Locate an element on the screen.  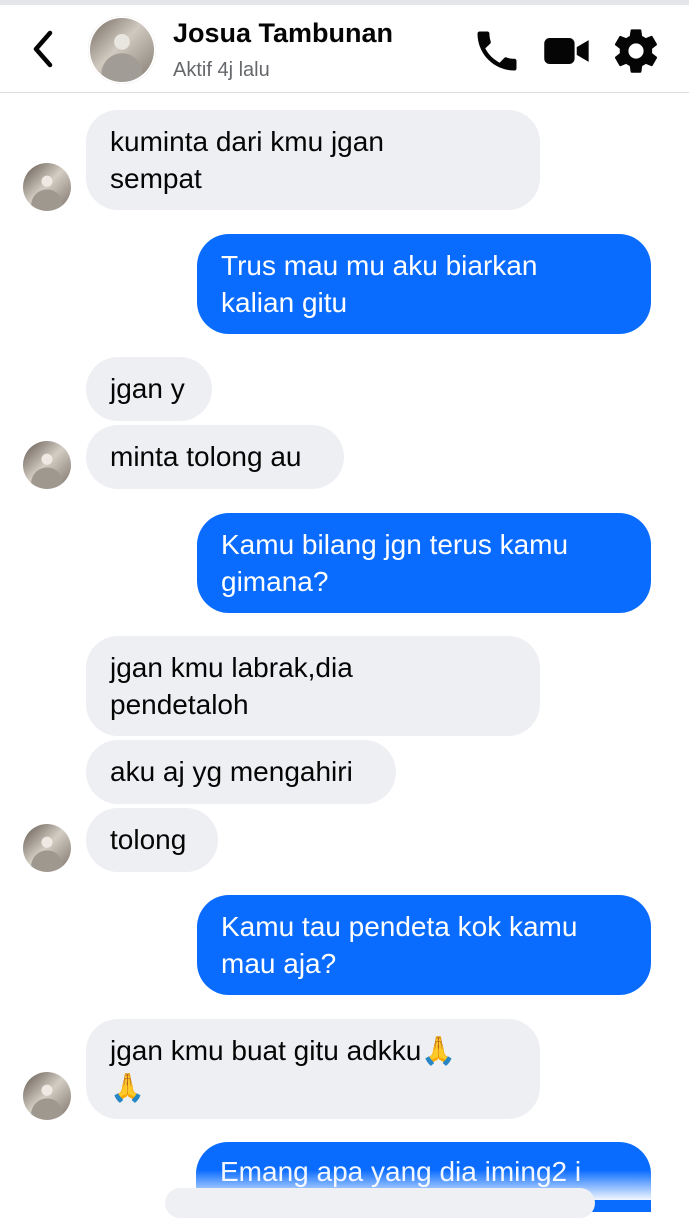
contact-status: Aktif 4j lalu is located at coordinates (221, 70).